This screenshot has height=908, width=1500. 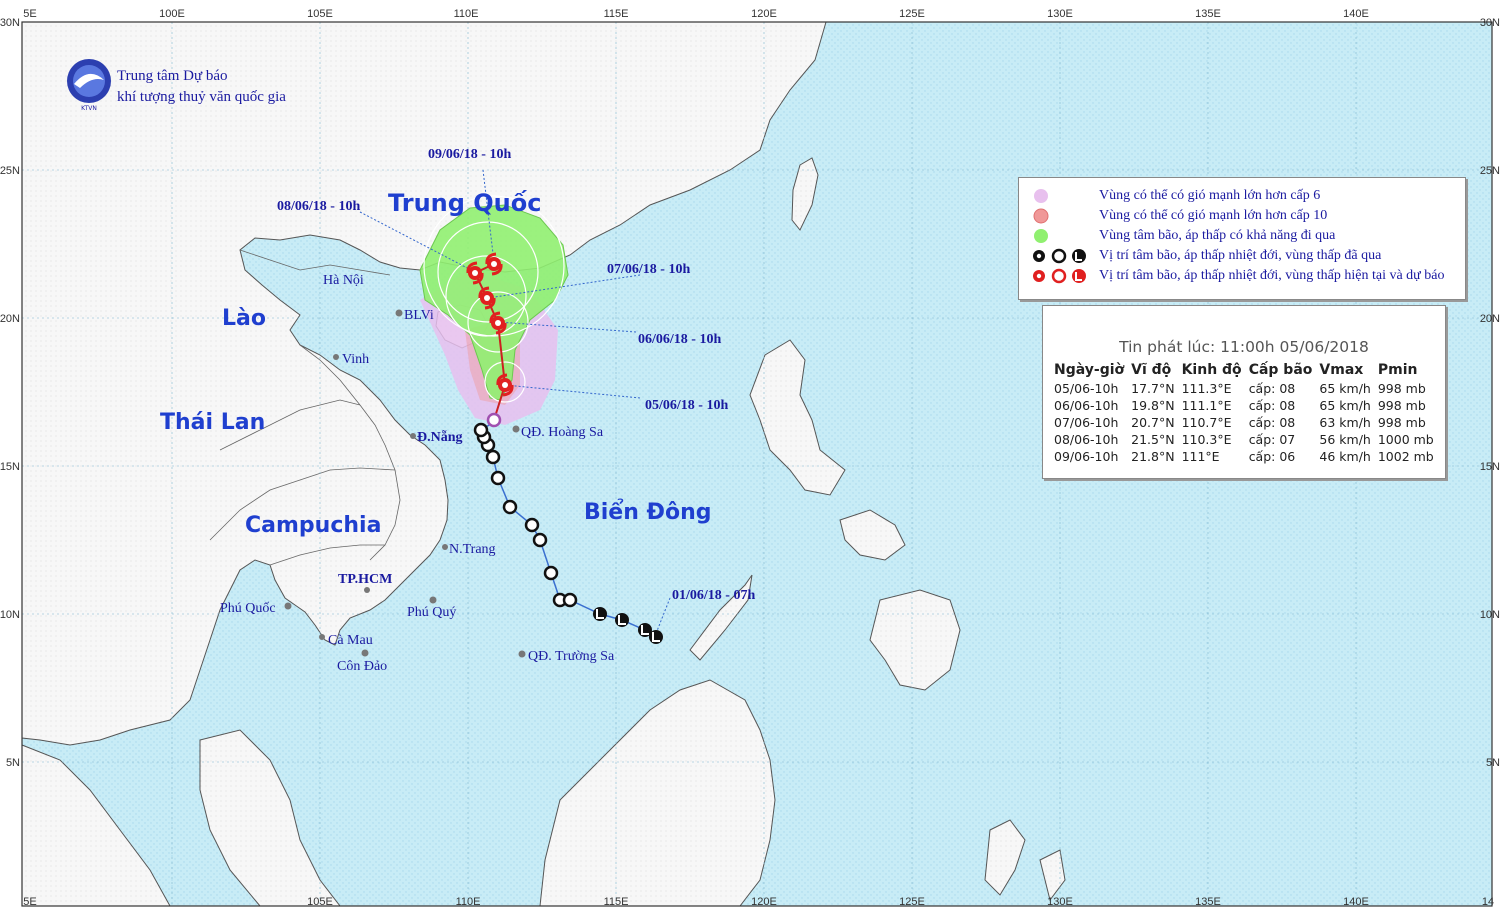 What do you see at coordinates (13, 763) in the screenshot?
I see `lat-label: 5N` at bounding box center [13, 763].